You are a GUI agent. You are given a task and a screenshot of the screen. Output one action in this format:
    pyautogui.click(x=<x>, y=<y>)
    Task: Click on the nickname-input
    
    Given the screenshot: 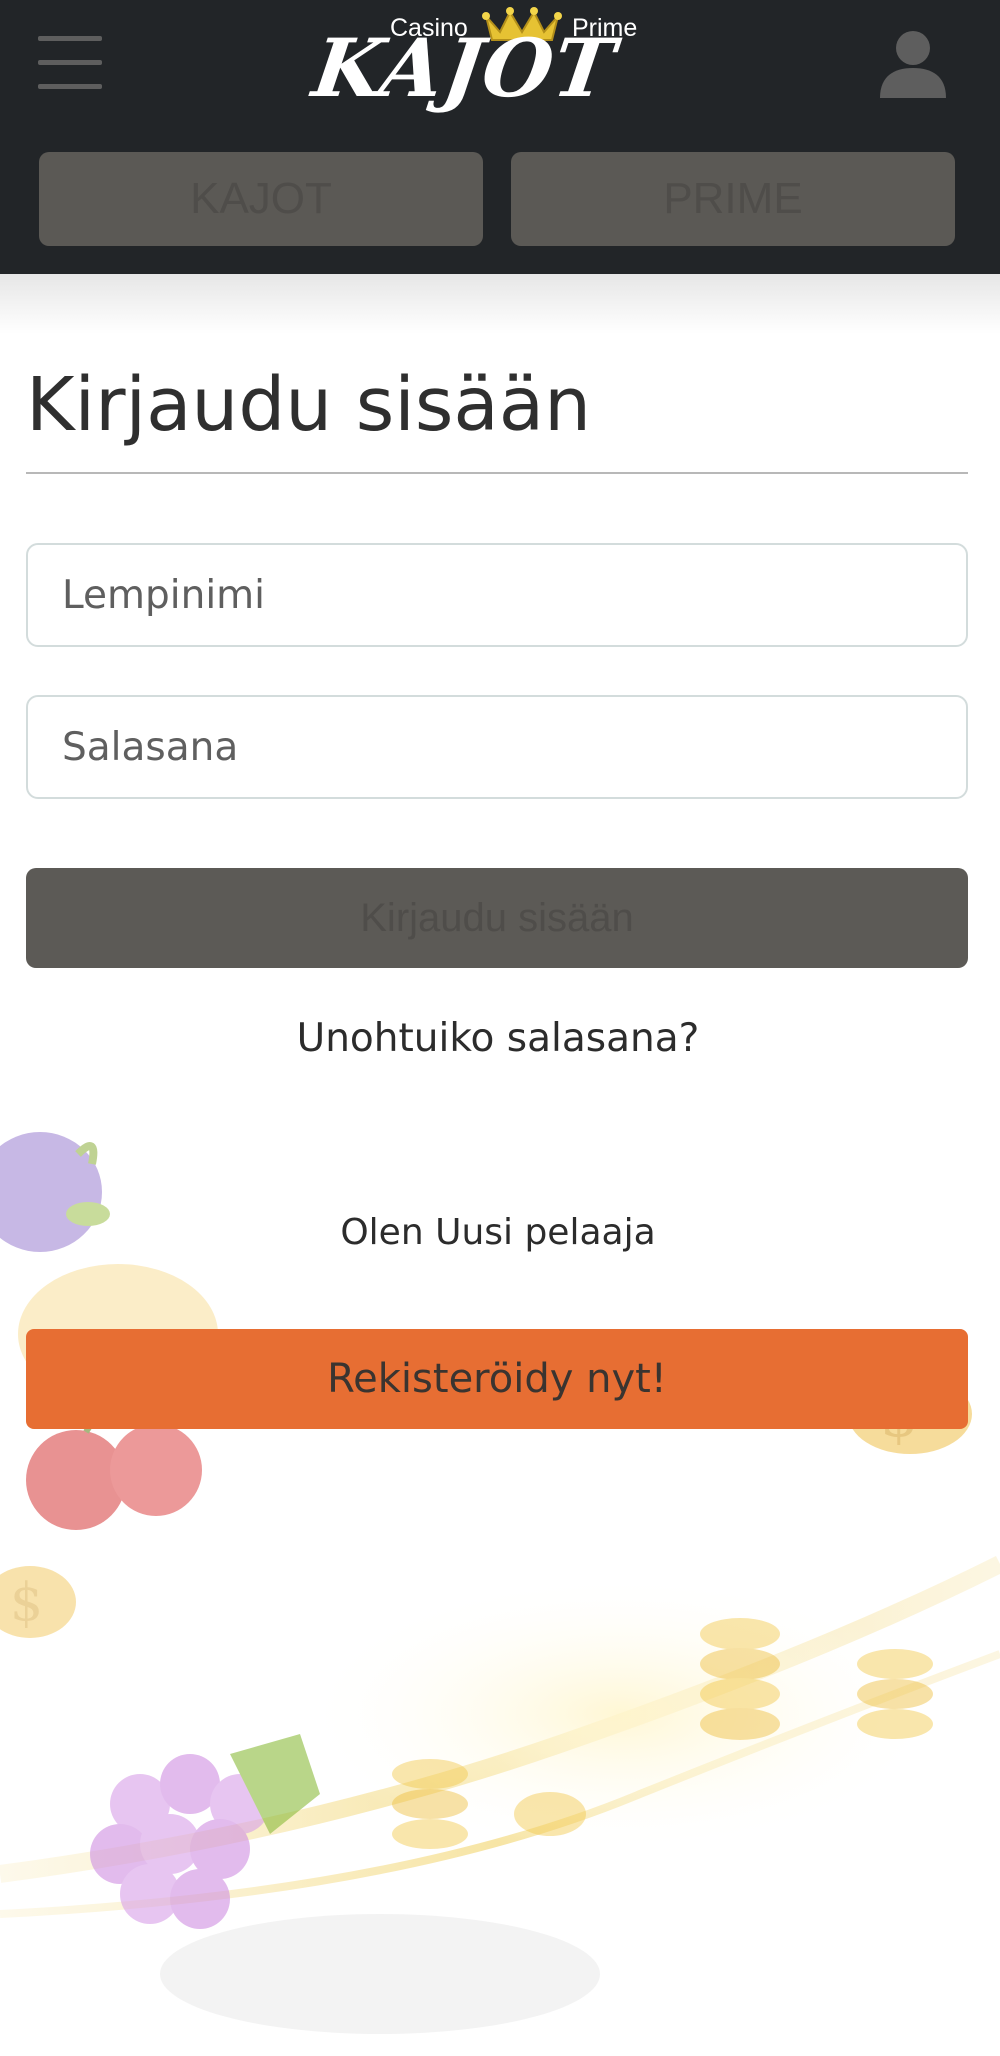 What is the action you would take?
    pyautogui.click(x=497, y=595)
    